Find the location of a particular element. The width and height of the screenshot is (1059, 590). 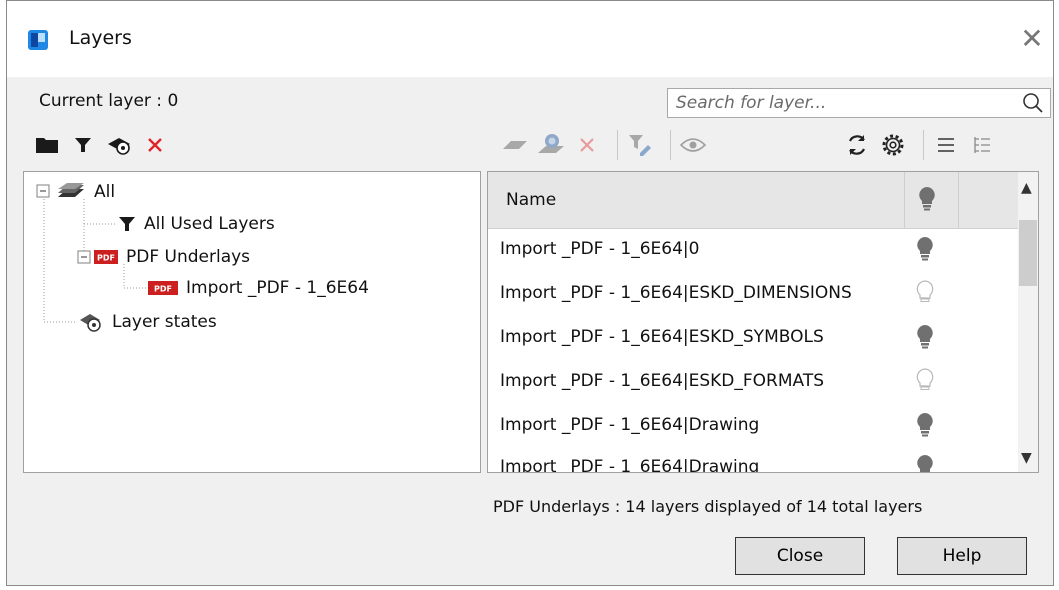

folder-icon is located at coordinates (47, 145).